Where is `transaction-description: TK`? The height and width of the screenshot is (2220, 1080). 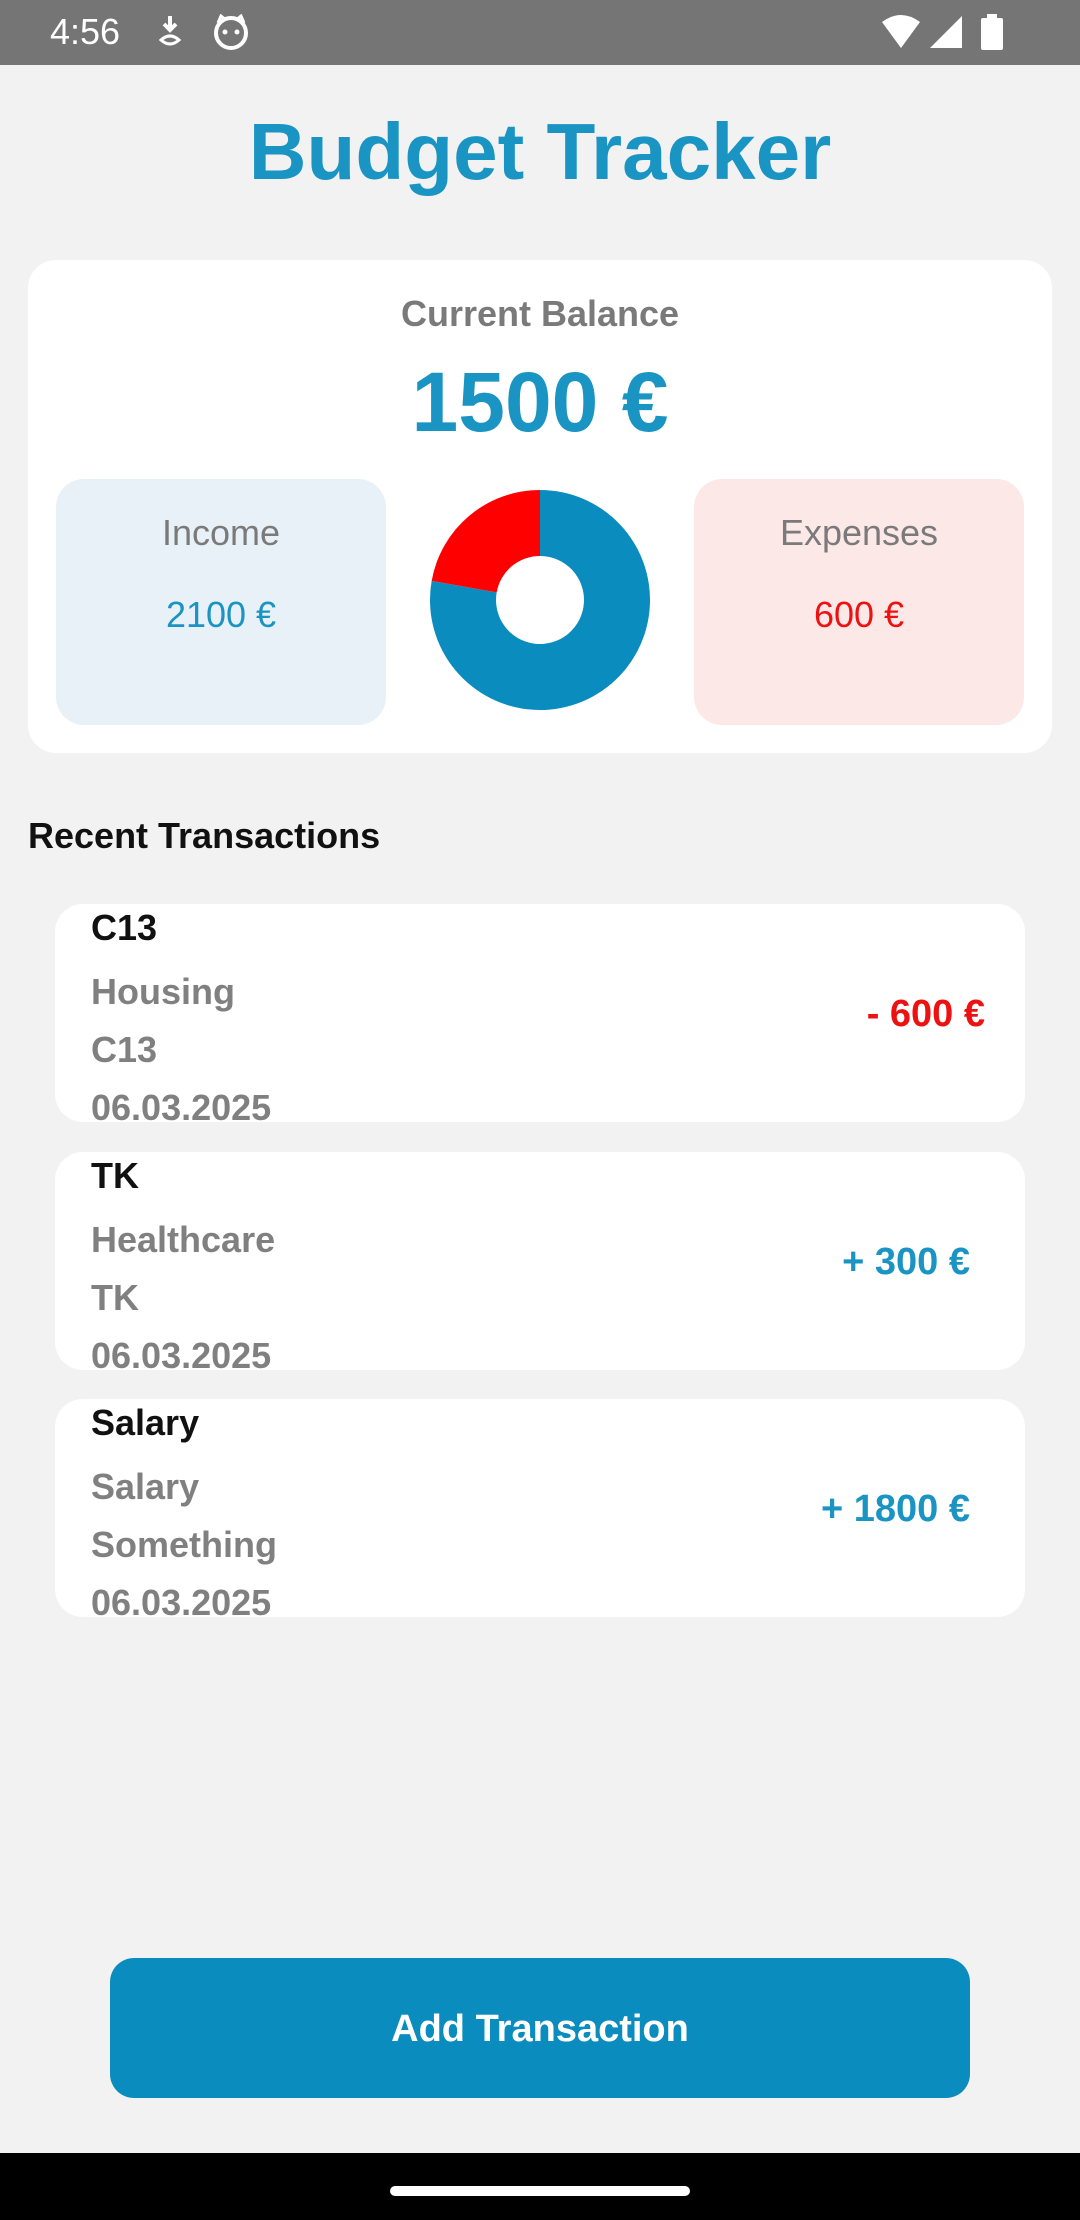
transaction-description: TK is located at coordinates (115, 1297).